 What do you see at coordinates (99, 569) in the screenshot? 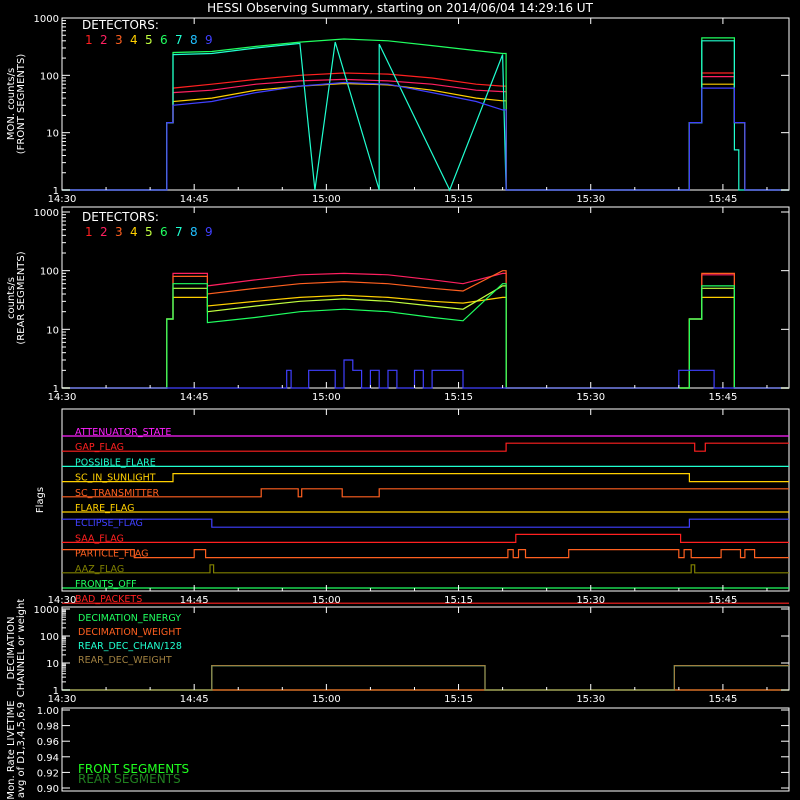
I see `flag-label-aaz-flag: AAZ_FLAG` at bounding box center [99, 569].